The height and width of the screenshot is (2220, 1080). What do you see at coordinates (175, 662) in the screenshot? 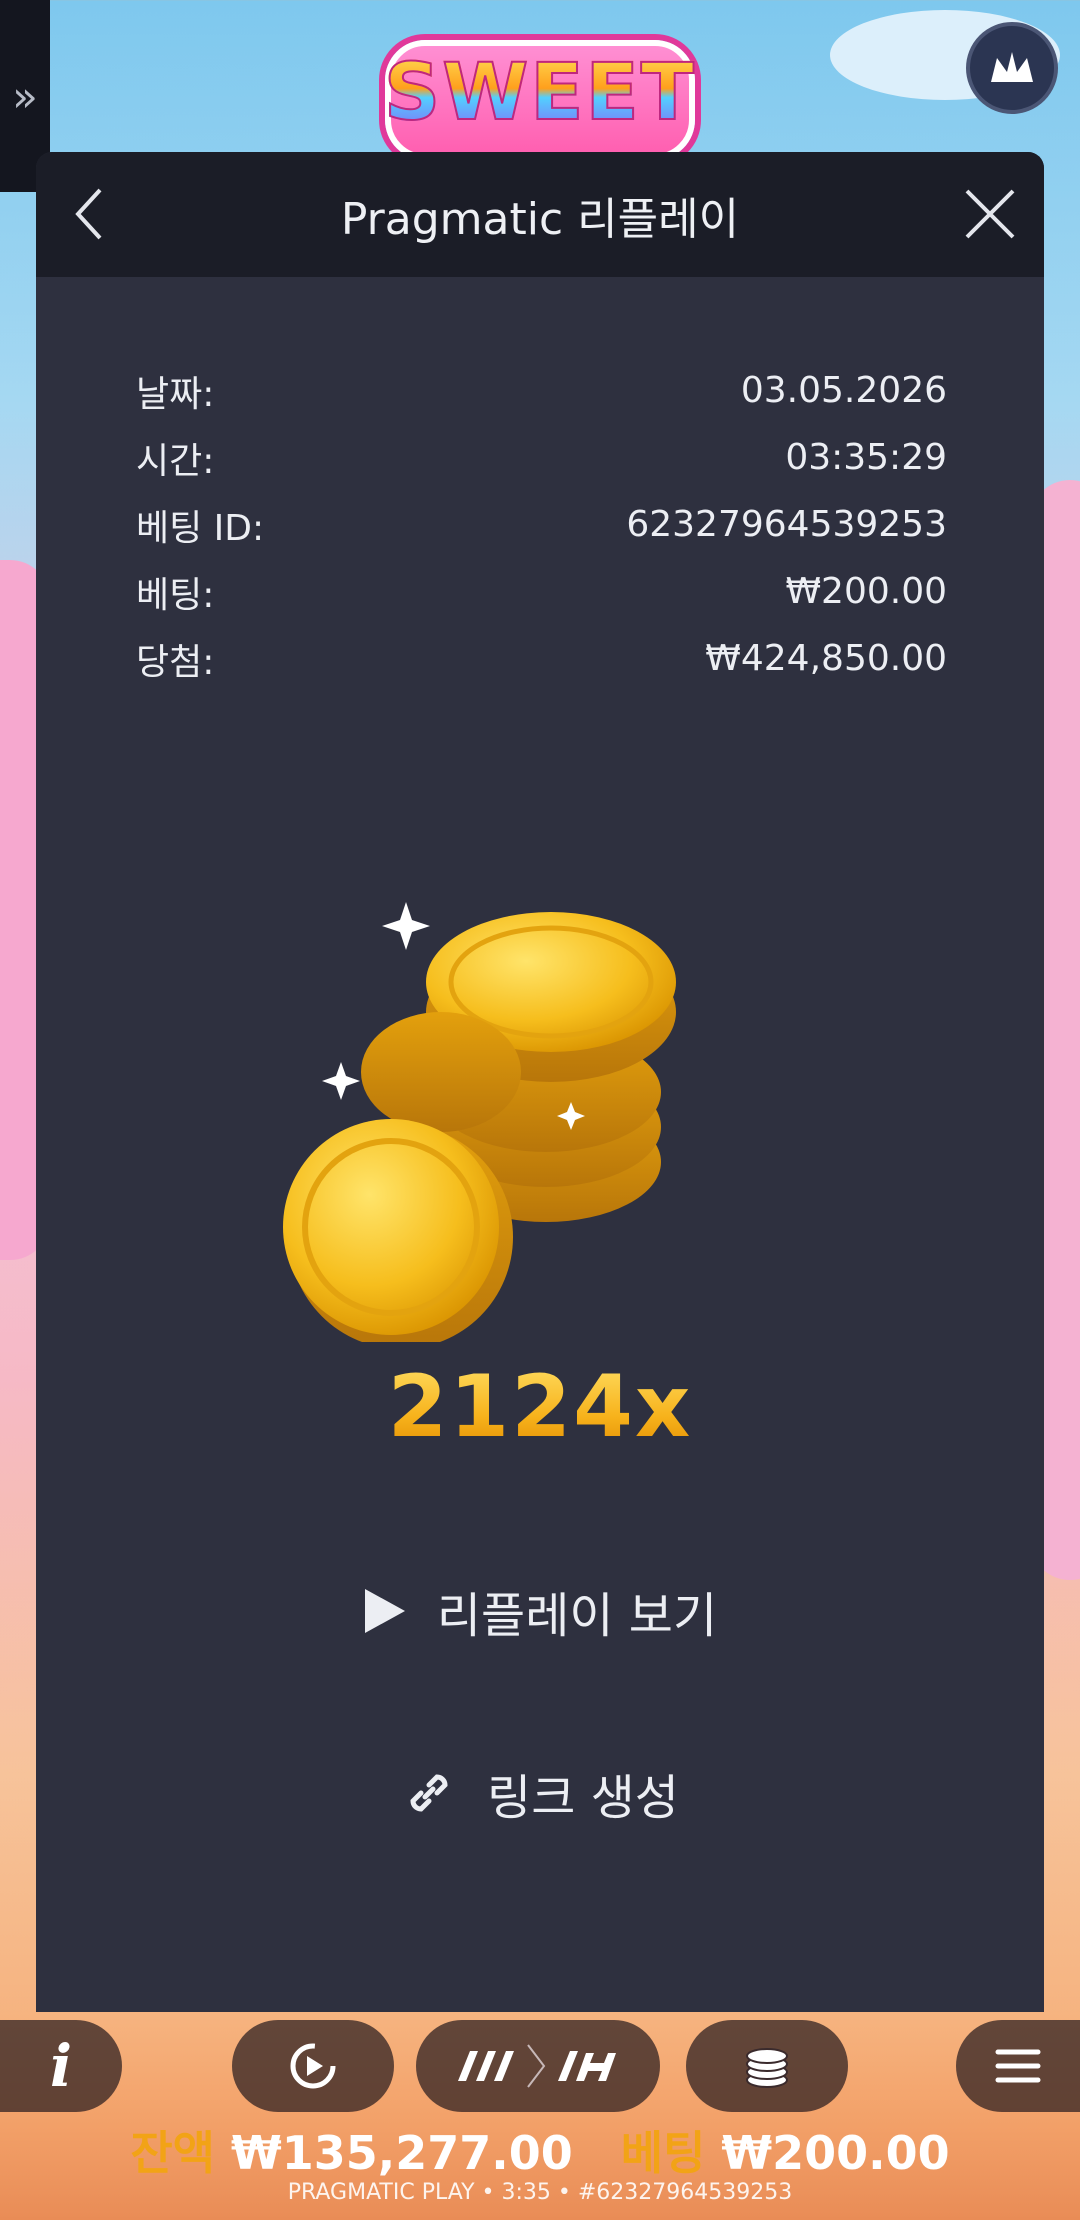
I see `info-label: 당첨:` at bounding box center [175, 662].